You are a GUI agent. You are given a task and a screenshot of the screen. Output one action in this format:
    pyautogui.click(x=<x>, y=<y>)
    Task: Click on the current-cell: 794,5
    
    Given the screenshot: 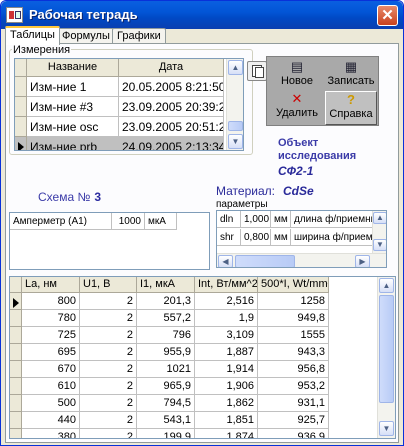 What is the action you would take?
    pyautogui.click(x=166, y=403)
    